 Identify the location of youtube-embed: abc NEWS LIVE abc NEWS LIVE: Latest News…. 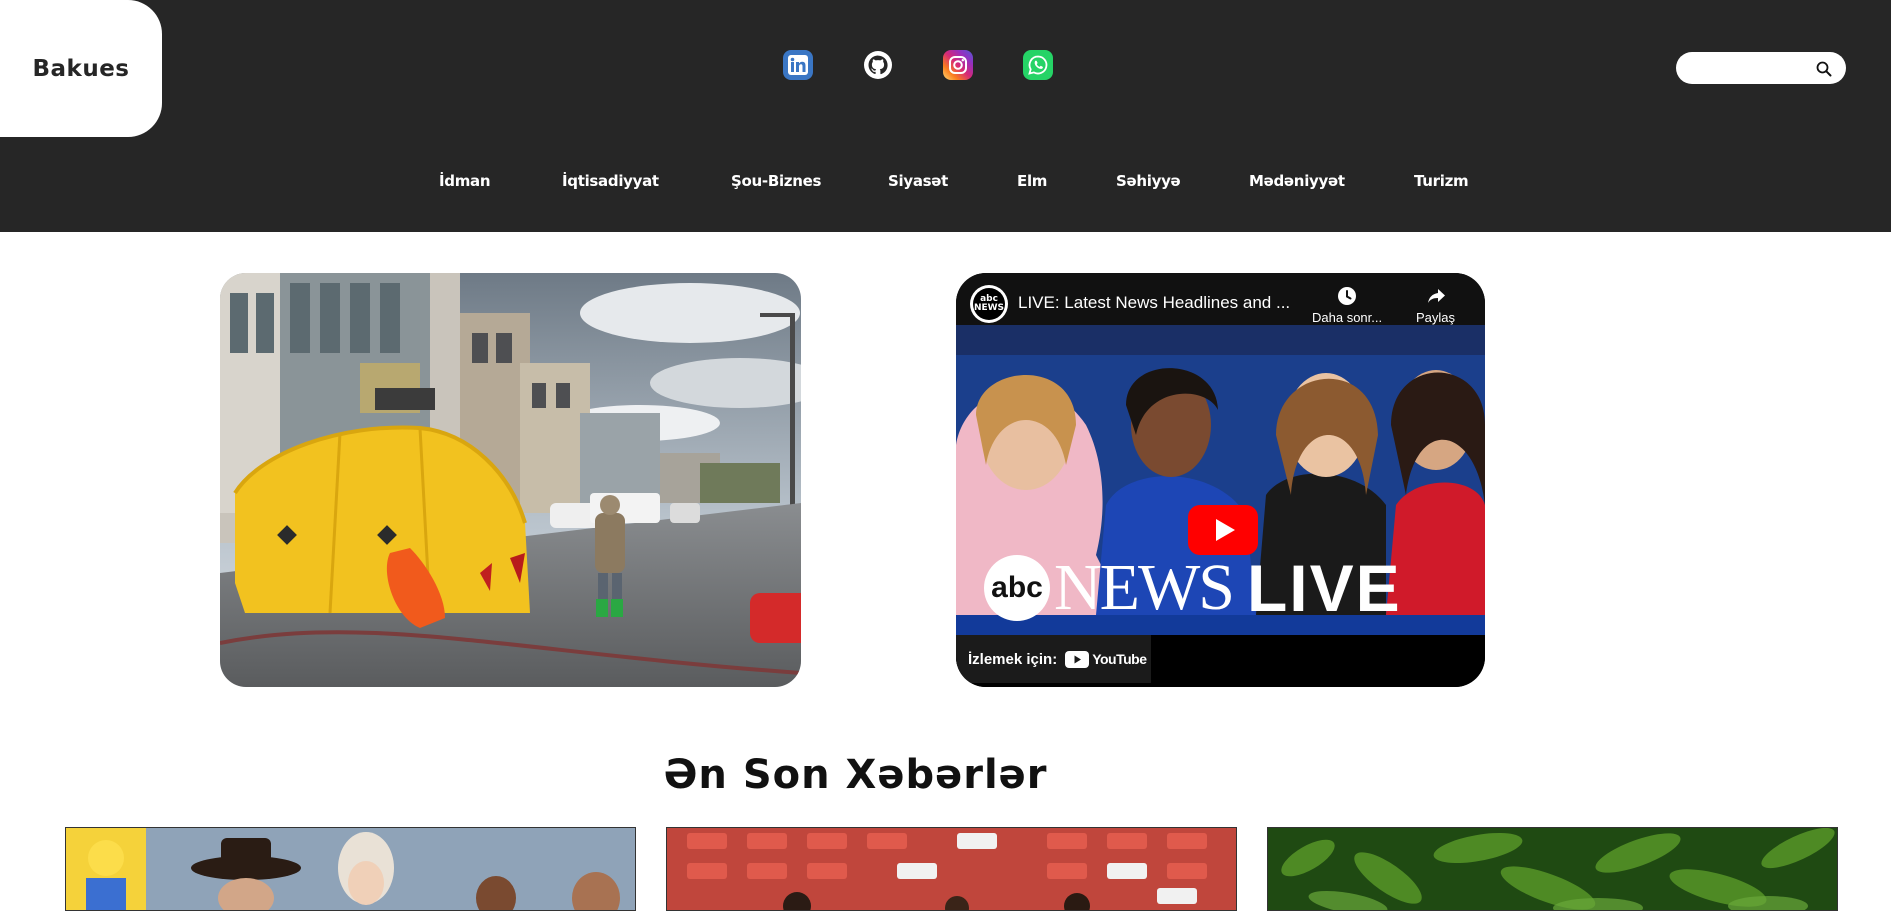
(1220, 480).